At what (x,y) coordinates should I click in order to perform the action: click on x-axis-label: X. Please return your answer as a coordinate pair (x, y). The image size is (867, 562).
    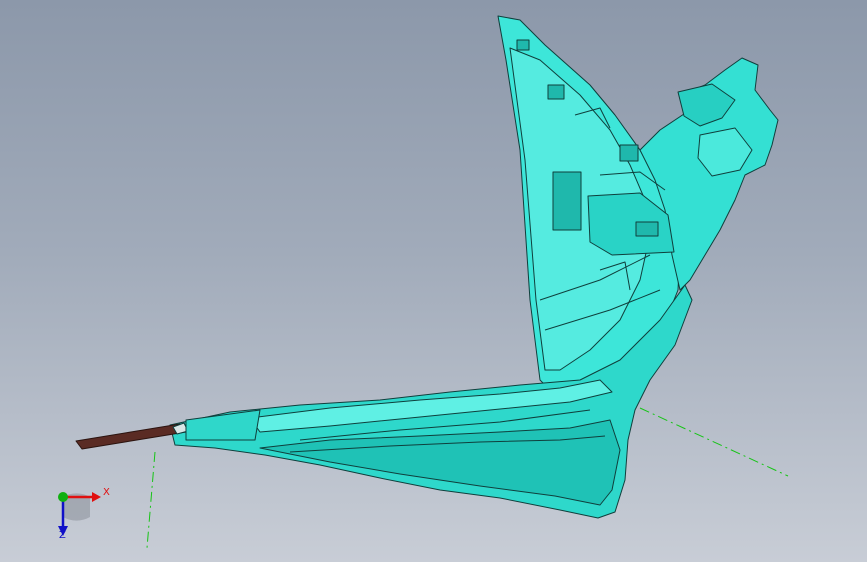
    Looking at the image, I should click on (106, 492).